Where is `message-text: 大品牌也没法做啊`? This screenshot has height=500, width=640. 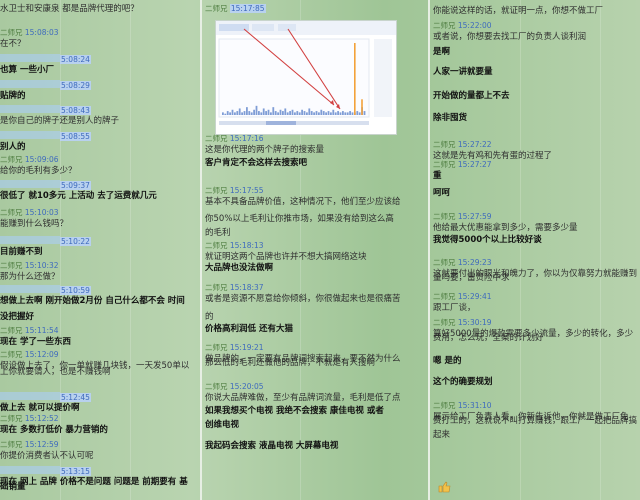
message-text: 大品牌也没法做啊 is located at coordinates (239, 268).